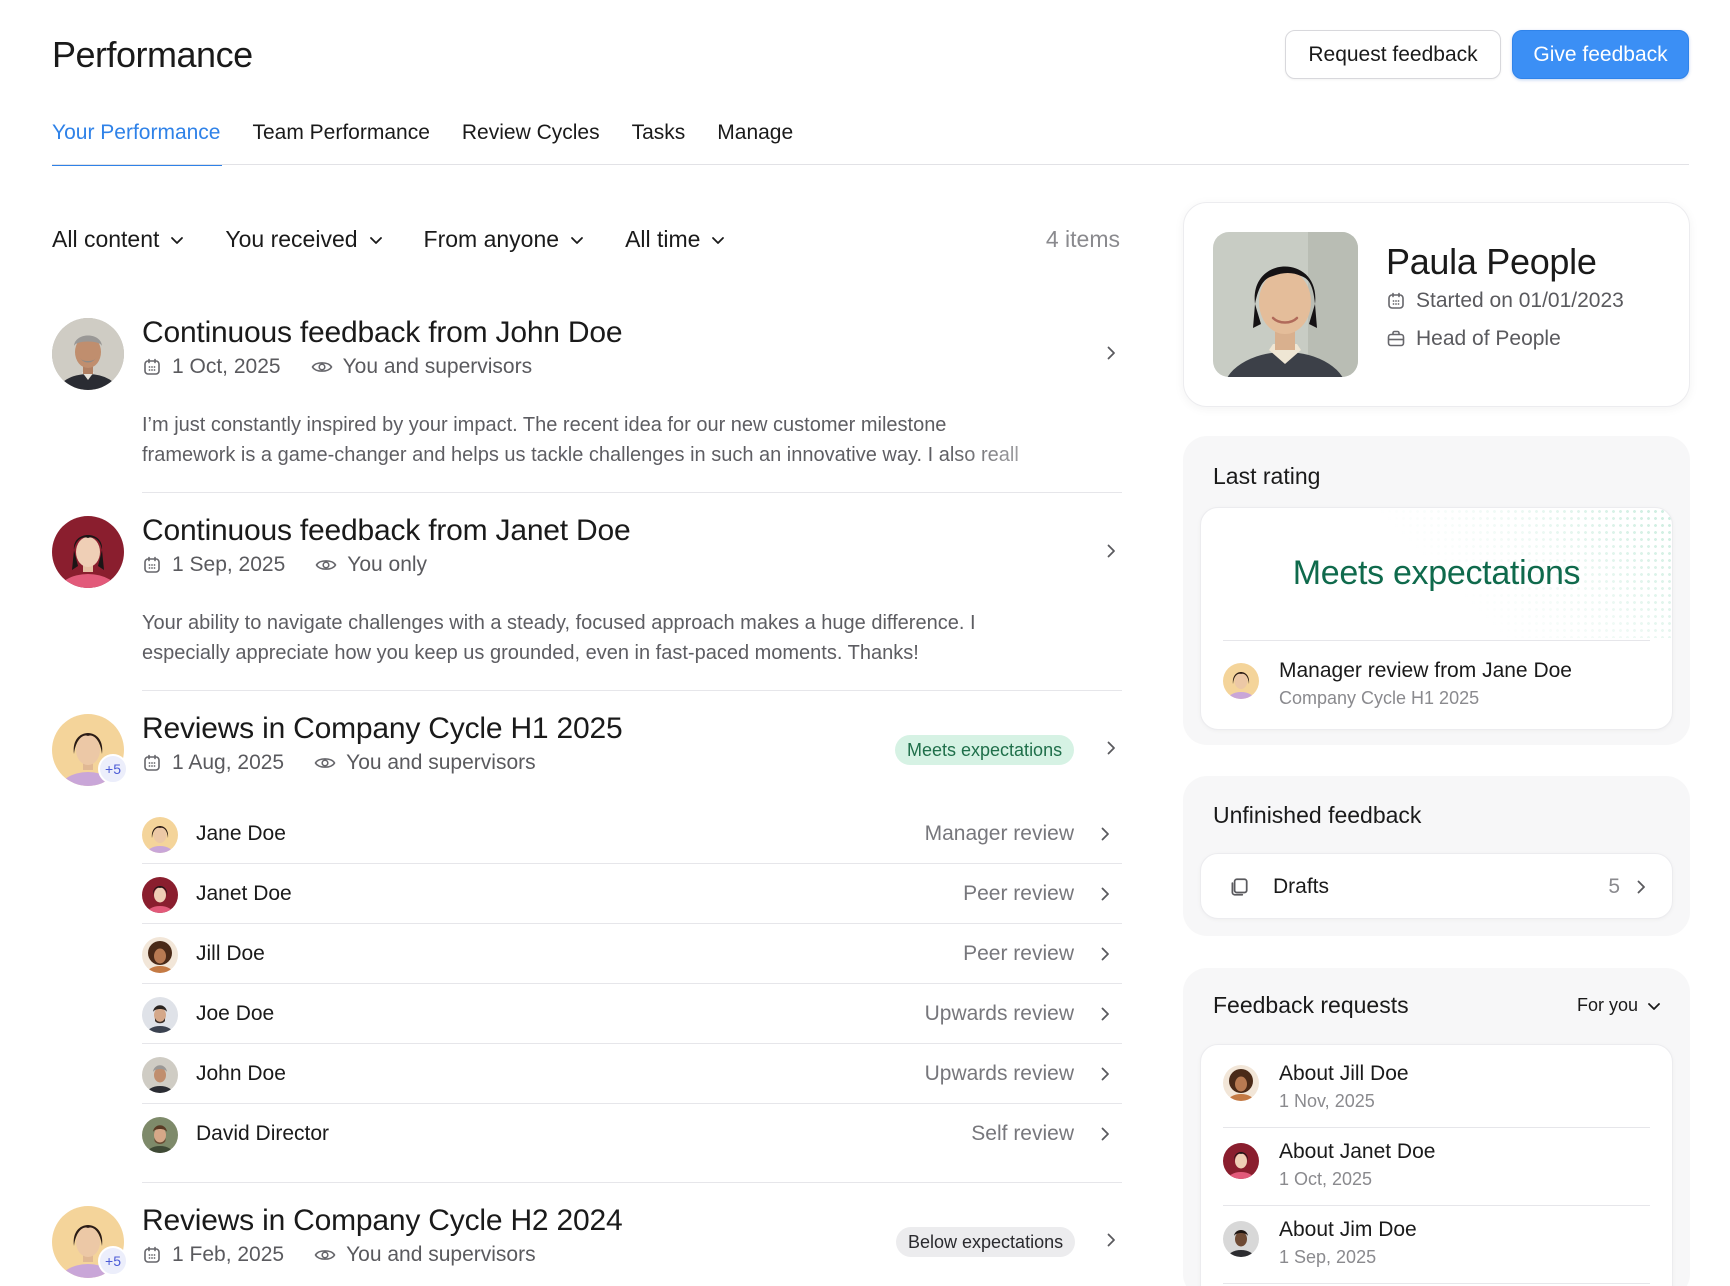 The width and height of the screenshot is (1730, 1286). I want to click on page-title: Performance, so click(152, 54).